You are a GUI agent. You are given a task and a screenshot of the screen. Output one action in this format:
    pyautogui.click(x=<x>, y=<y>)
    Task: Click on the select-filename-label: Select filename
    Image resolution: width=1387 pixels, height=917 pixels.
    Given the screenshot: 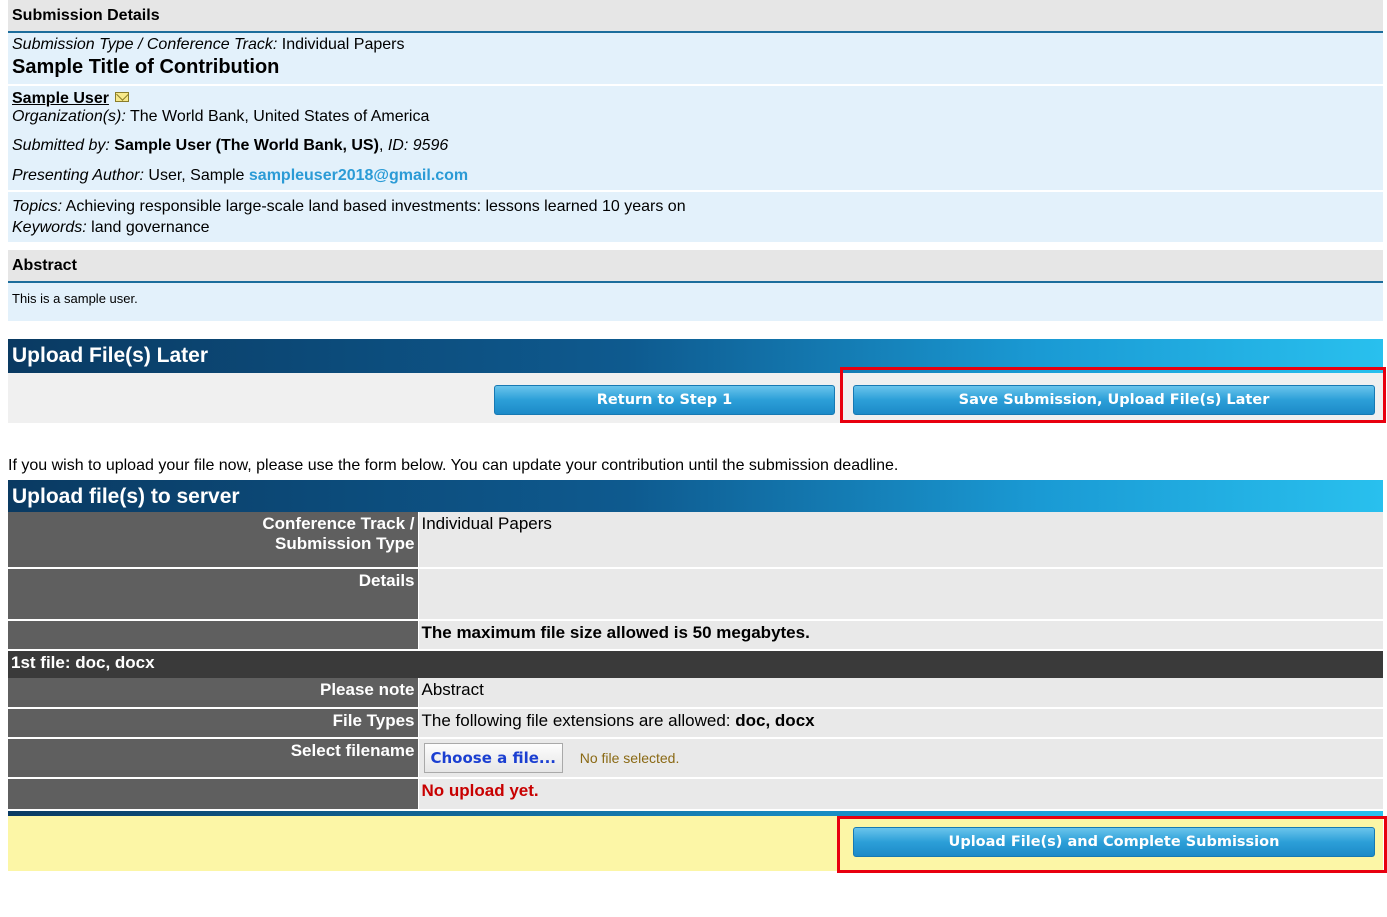 What is the action you would take?
    pyautogui.click(x=213, y=758)
    